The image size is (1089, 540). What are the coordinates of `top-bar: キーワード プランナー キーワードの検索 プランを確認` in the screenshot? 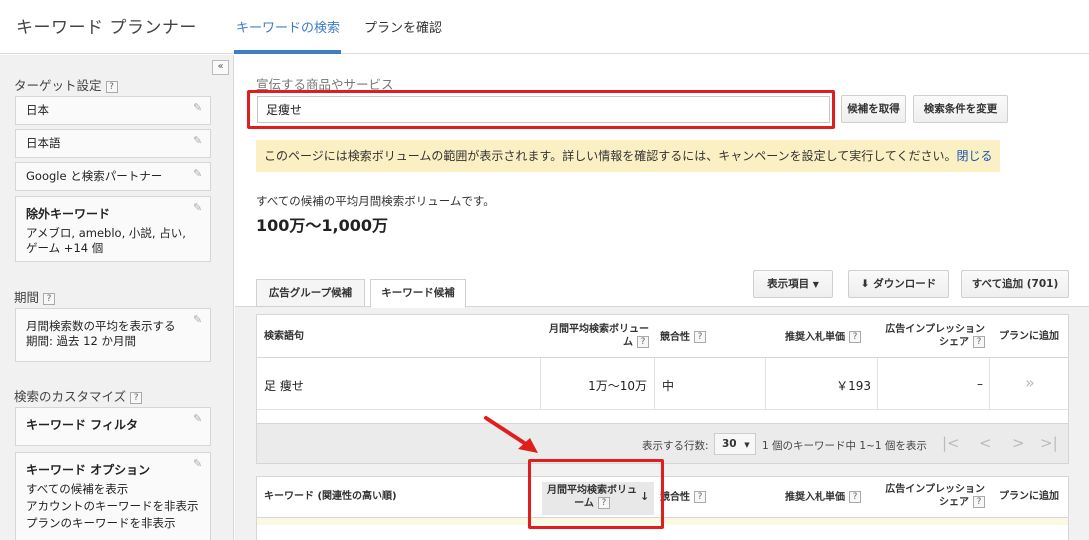 It's located at (544, 27).